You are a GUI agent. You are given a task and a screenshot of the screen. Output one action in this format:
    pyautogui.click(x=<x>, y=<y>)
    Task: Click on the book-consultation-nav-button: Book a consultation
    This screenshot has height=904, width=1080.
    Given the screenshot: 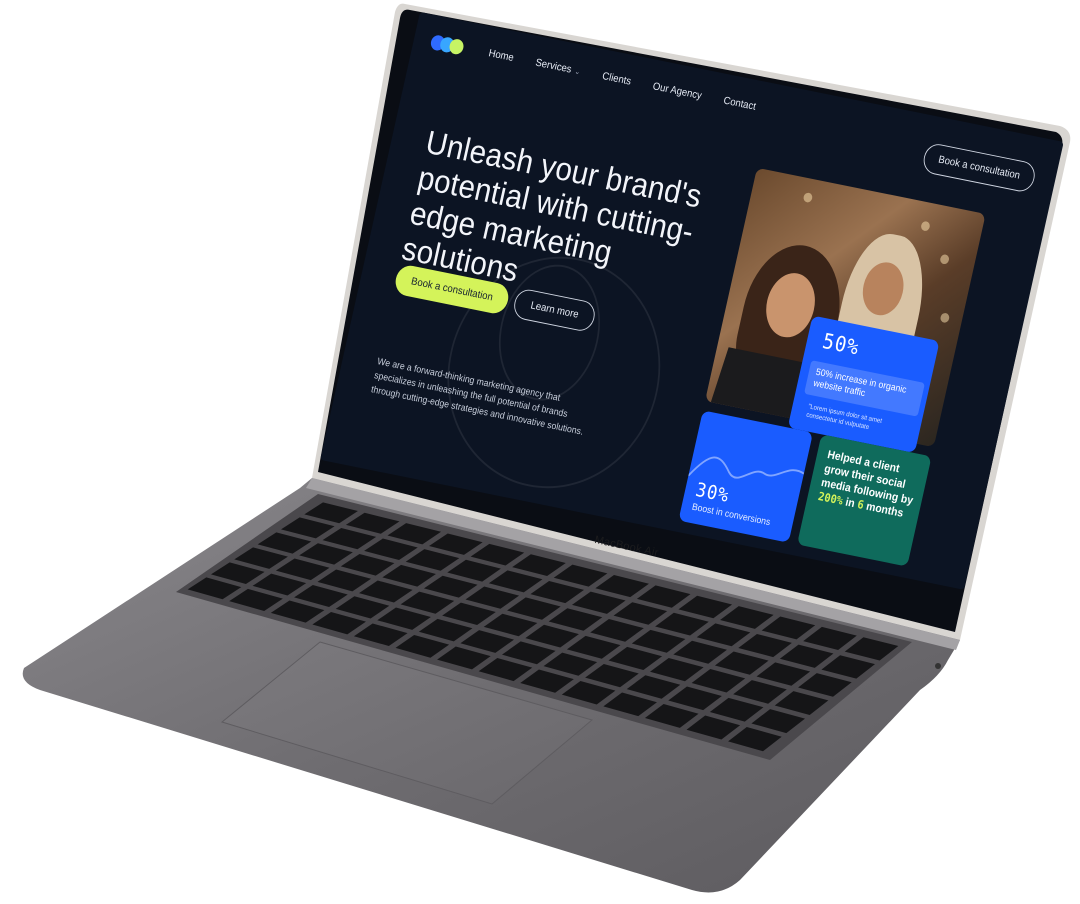 What is the action you would take?
    pyautogui.click(x=979, y=167)
    